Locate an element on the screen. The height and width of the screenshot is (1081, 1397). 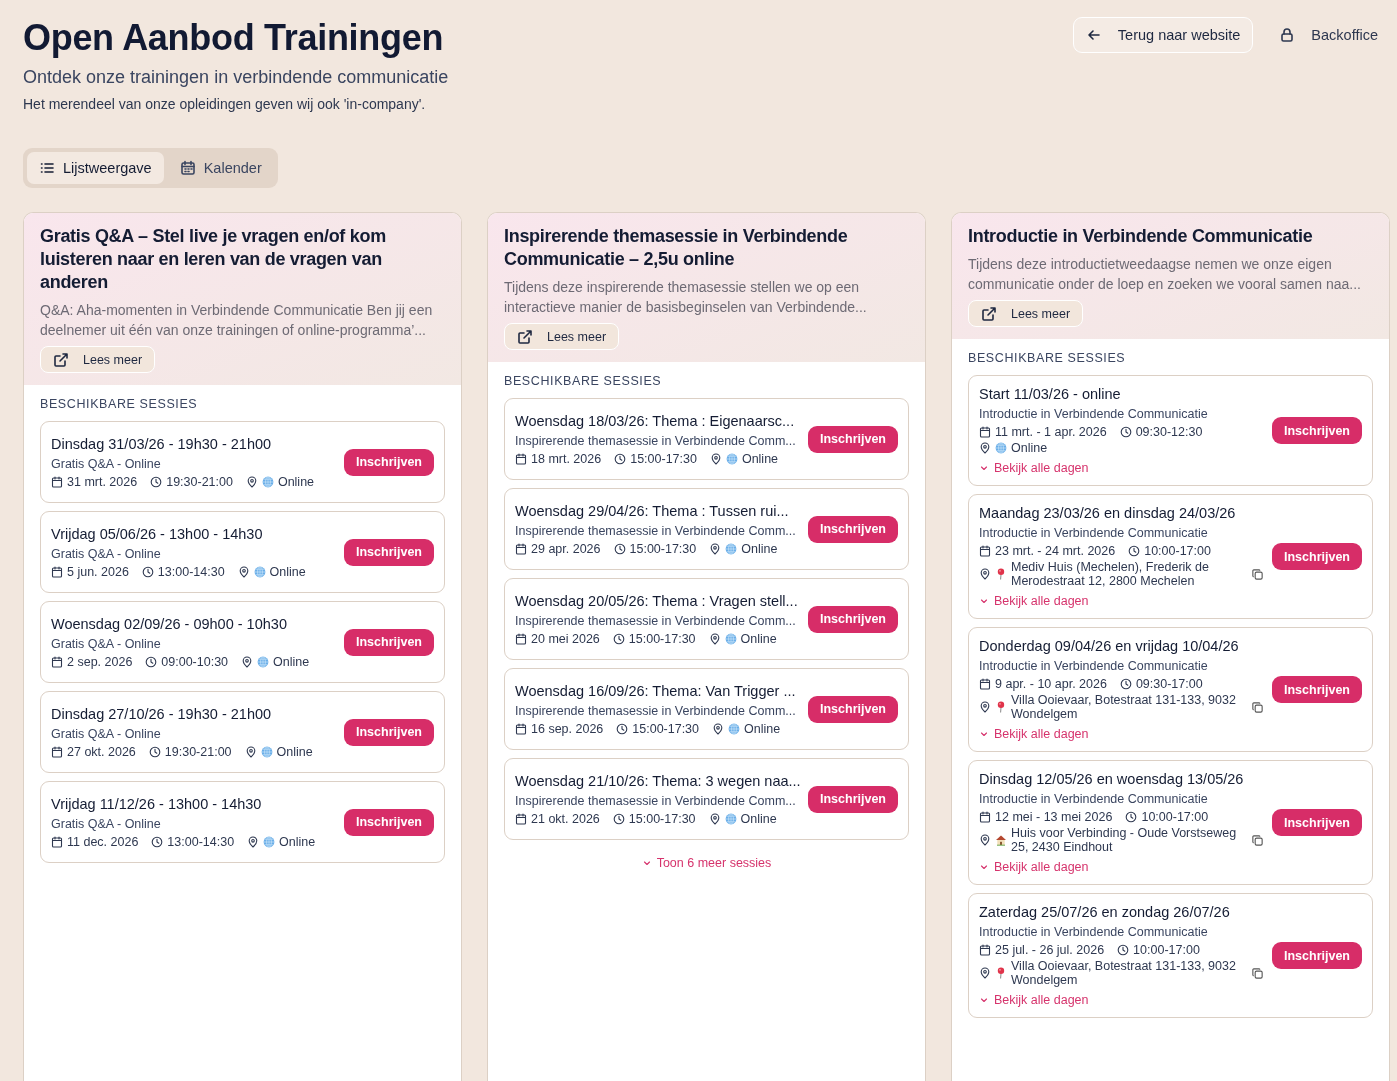
arrow-left-icon is located at coordinates (1093, 35).